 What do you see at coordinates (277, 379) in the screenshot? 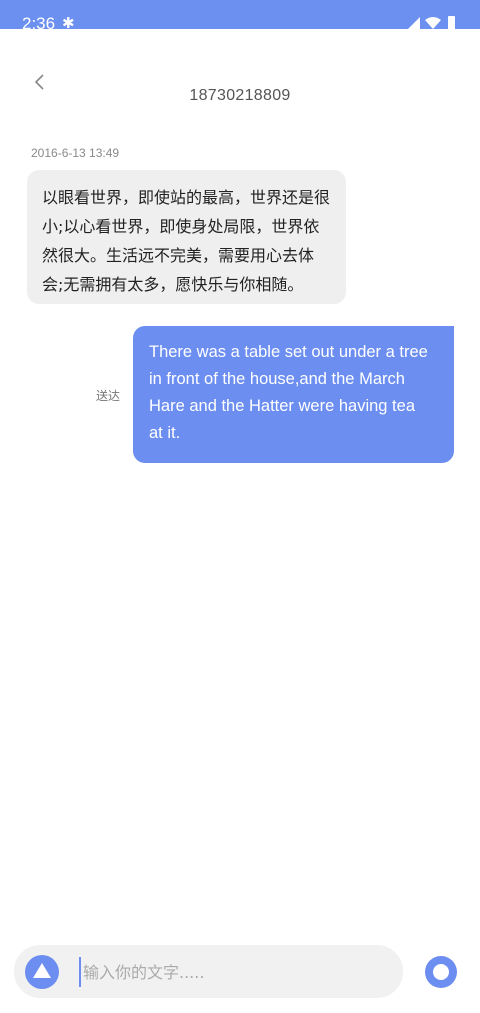
I see `message-line: in front of the house,and the March` at bounding box center [277, 379].